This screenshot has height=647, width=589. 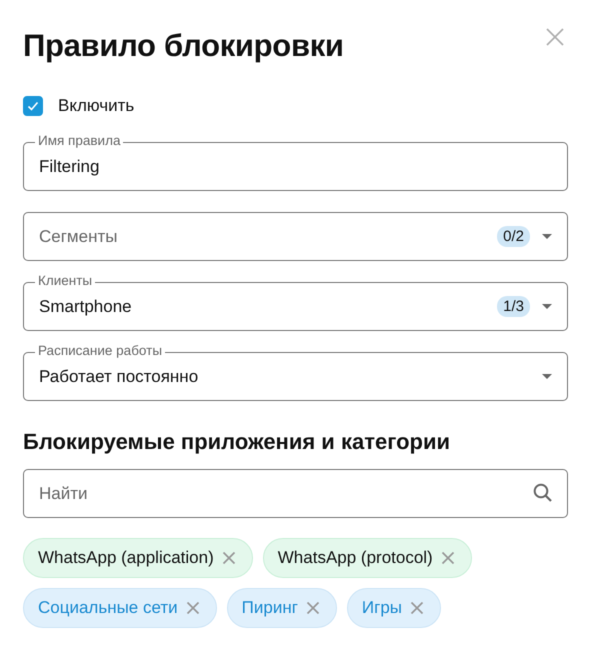 What do you see at coordinates (79, 141) in the screenshot?
I see `field-label: Имя правила` at bounding box center [79, 141].